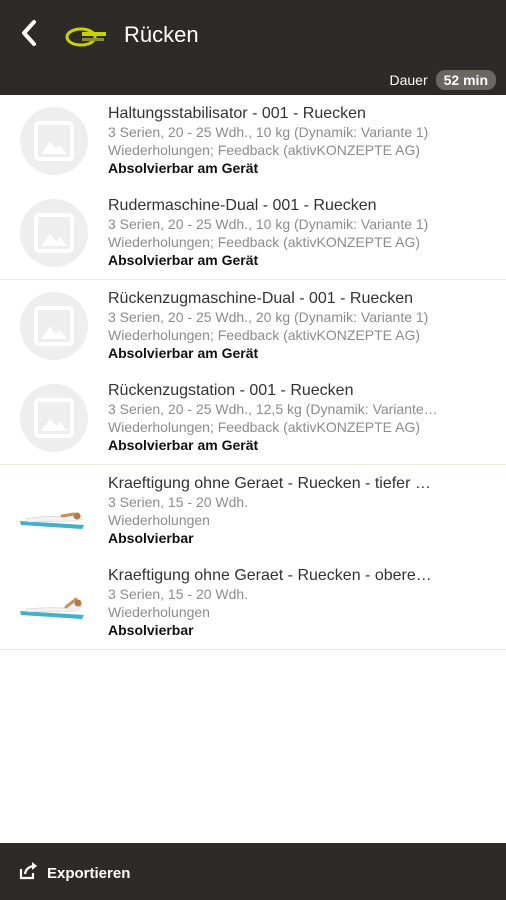 Image resolution: width=506 pixels, height=900 pixels. What do you see at coordinates (465, 80) in the screenshot?
I see `duration-badge: 52 min` at bounding box center [465, 80].